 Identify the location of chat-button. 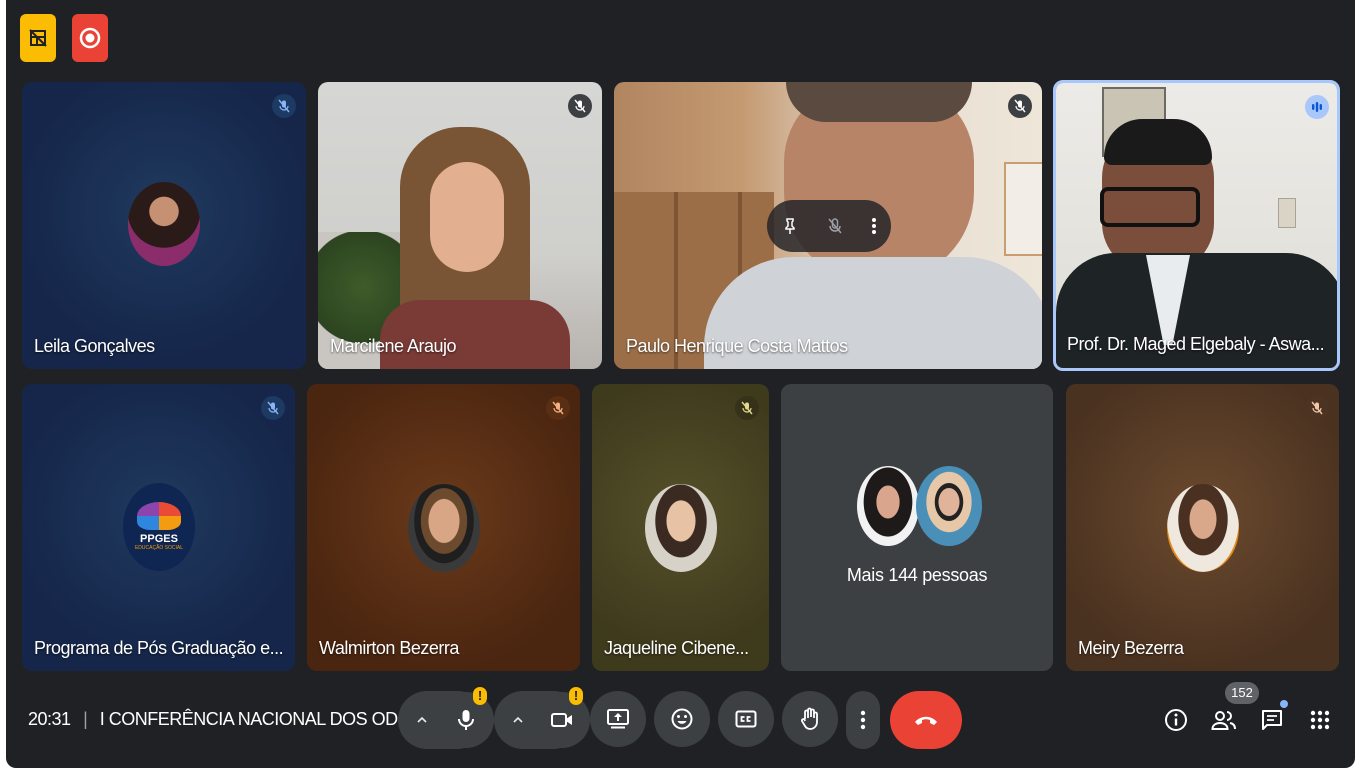
(1272, 718).